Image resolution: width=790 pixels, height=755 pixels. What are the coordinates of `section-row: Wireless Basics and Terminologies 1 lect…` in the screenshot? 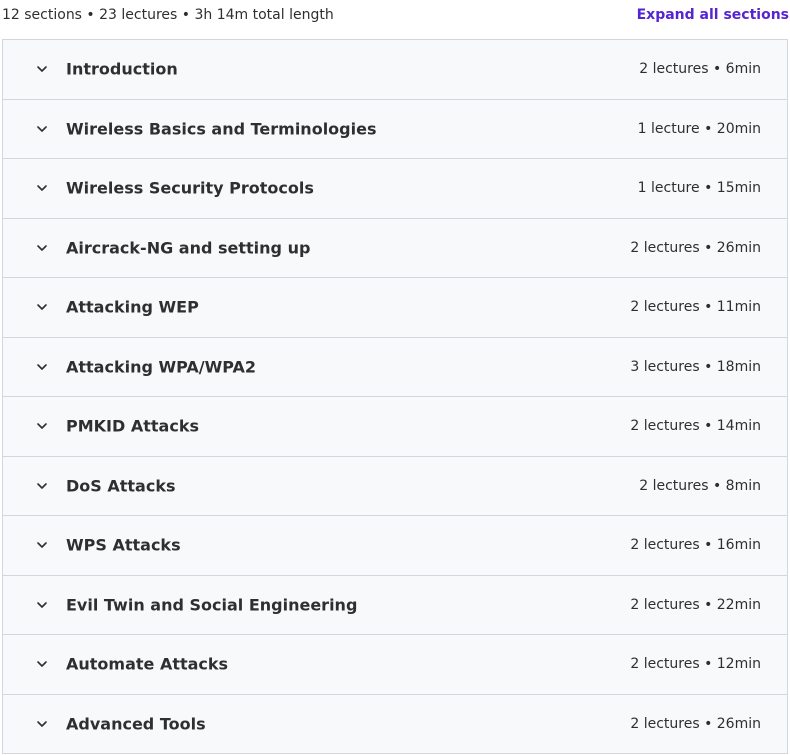 It's located at (395, 129).